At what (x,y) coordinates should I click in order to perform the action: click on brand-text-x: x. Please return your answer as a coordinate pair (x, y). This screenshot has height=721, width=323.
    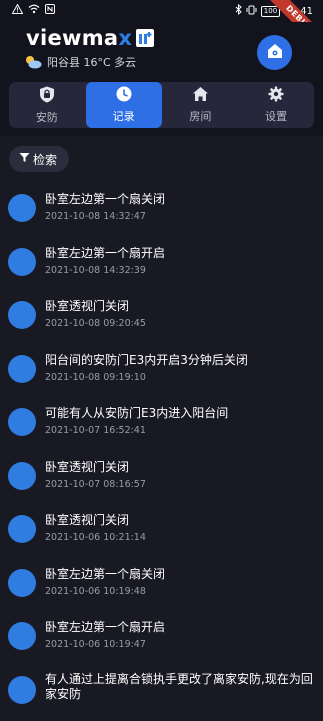
    Looking at the image, I should click on (125, 38).